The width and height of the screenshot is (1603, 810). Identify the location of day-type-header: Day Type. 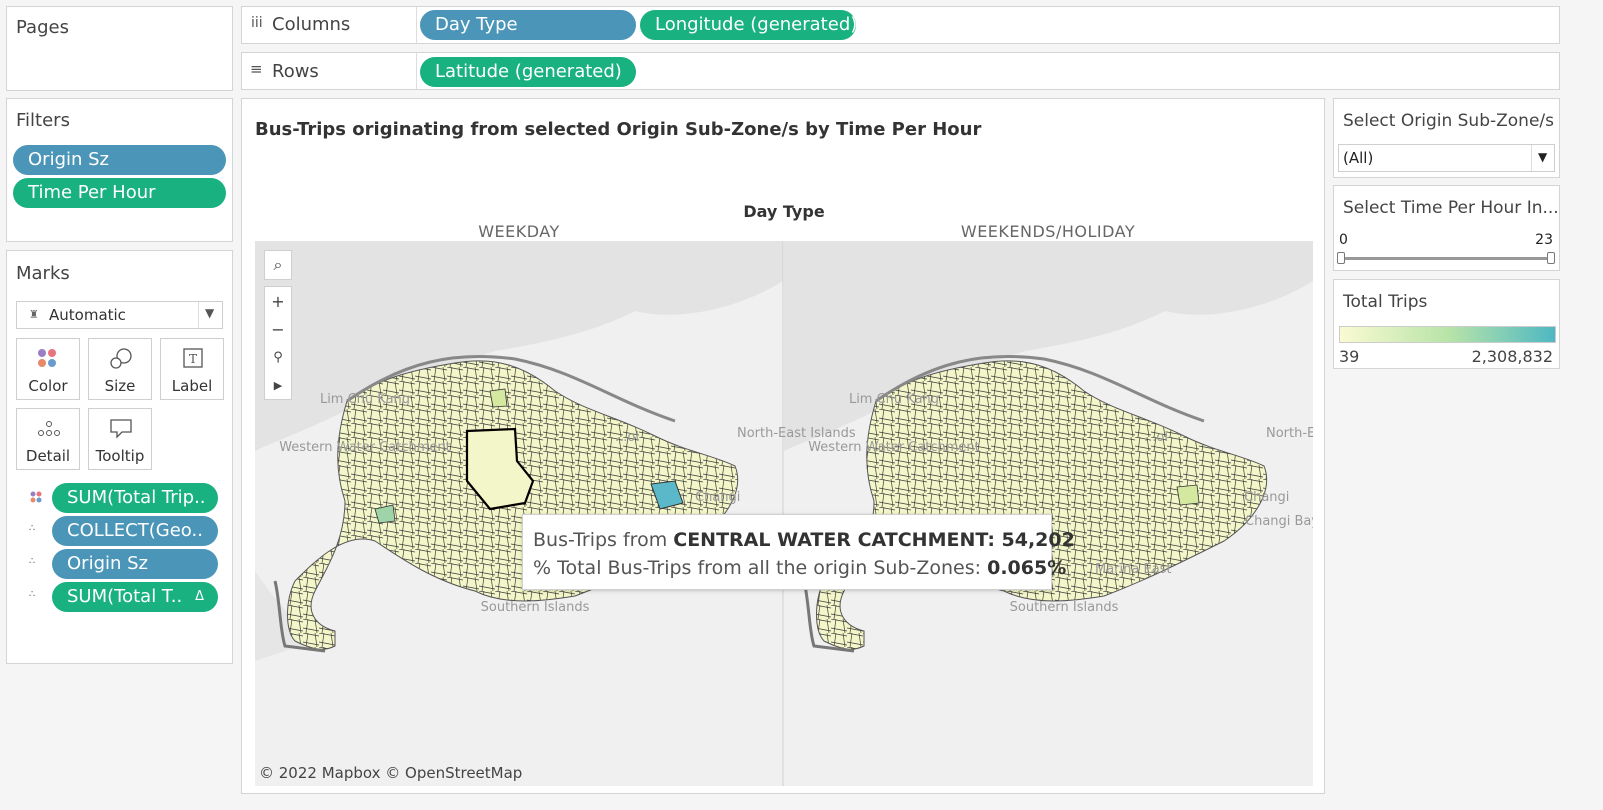
(784, 211).